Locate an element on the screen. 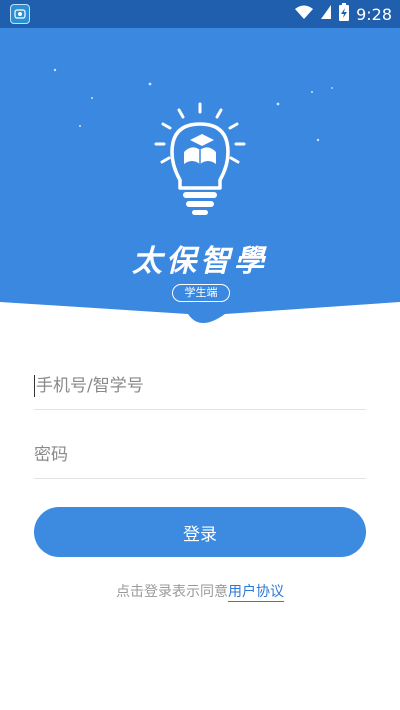  login-button: 登录 is located at coordinates (200, 532).